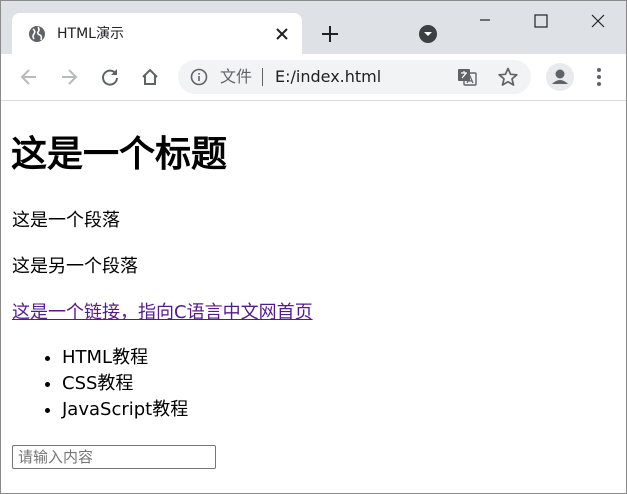 This screenshot has width=627, height=494. I want to click on home-icon, so click(150, 77).